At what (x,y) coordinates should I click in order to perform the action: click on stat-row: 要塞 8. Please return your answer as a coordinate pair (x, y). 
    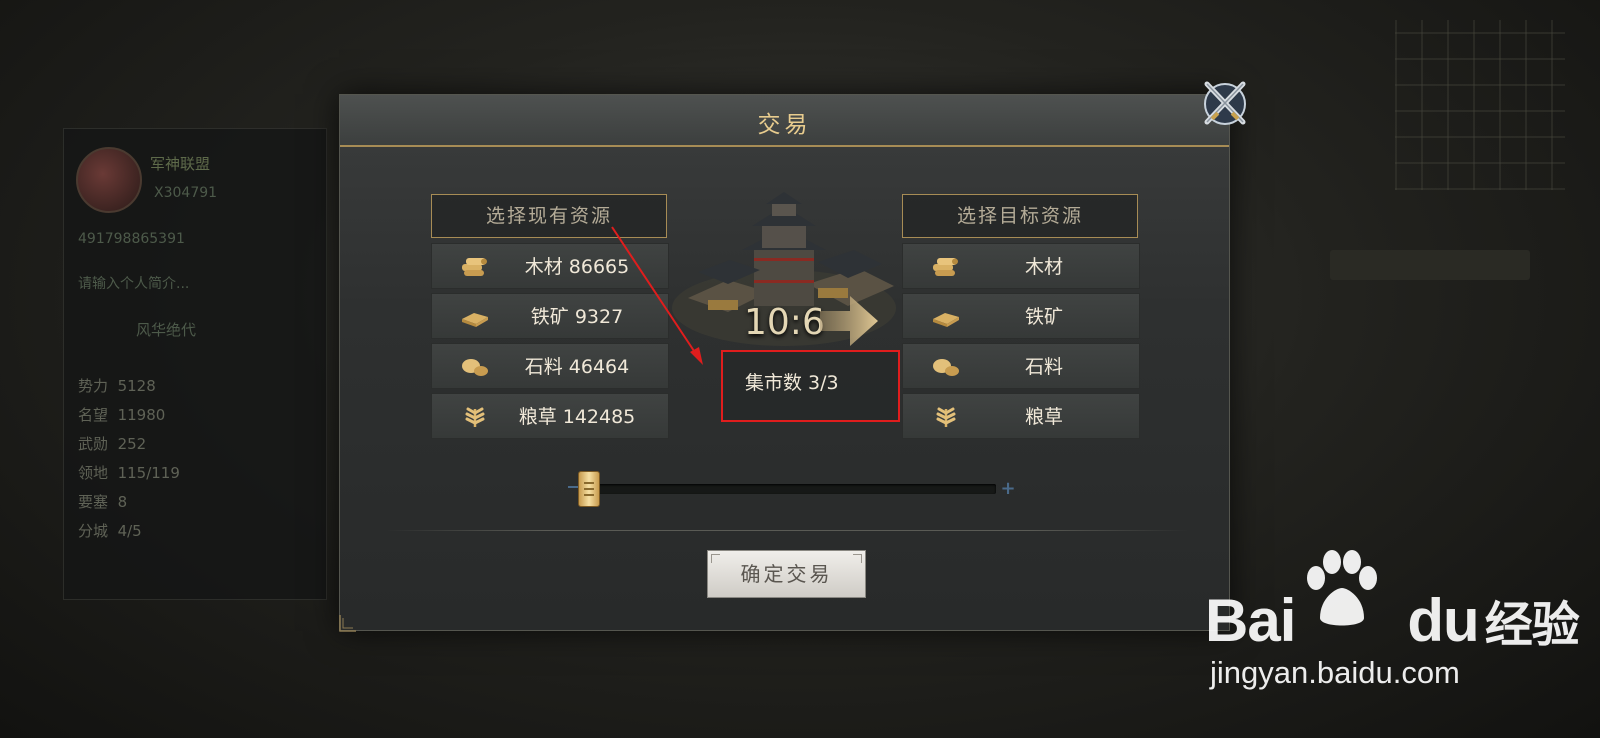
    Looking at the image, I should click on (103, 502).